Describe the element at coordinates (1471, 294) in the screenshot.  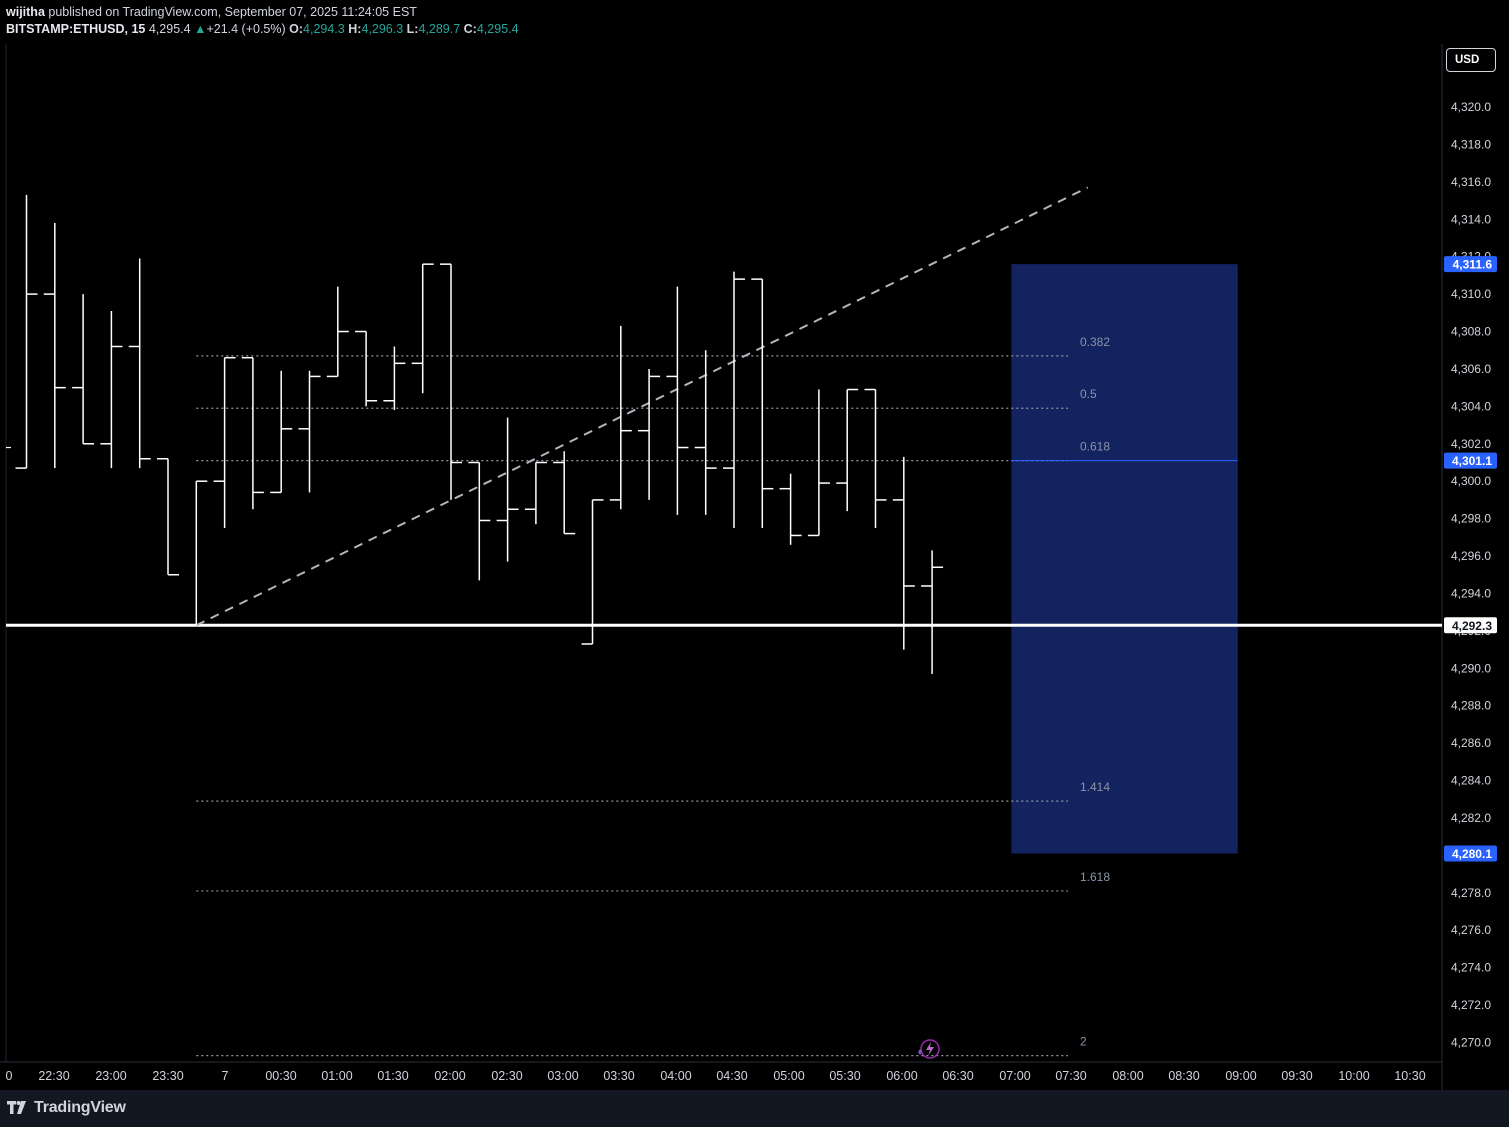
I see `price-tick-label: 4,310.0` at that location.